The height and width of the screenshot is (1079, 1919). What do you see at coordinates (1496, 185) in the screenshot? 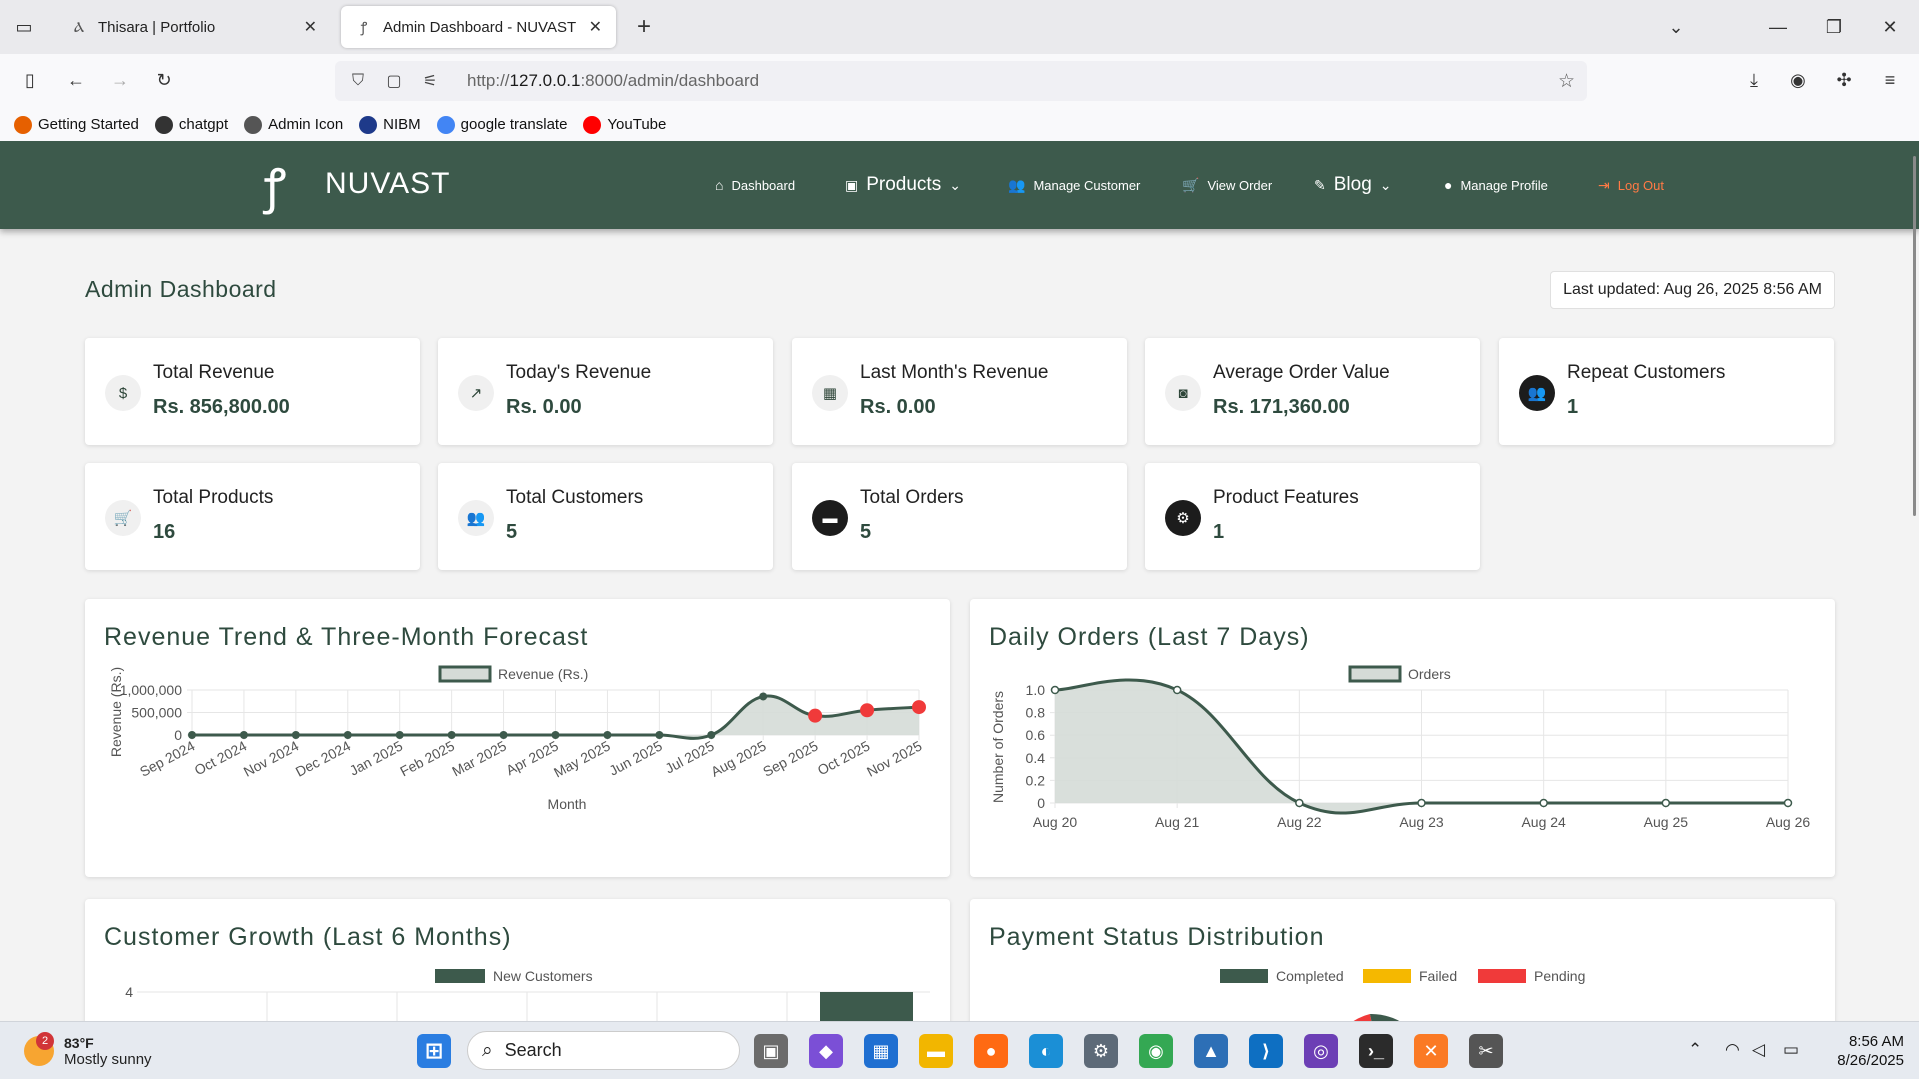
I see `nav-manage-profile: ● Manage Profile` at bounding box center [1496, 185].